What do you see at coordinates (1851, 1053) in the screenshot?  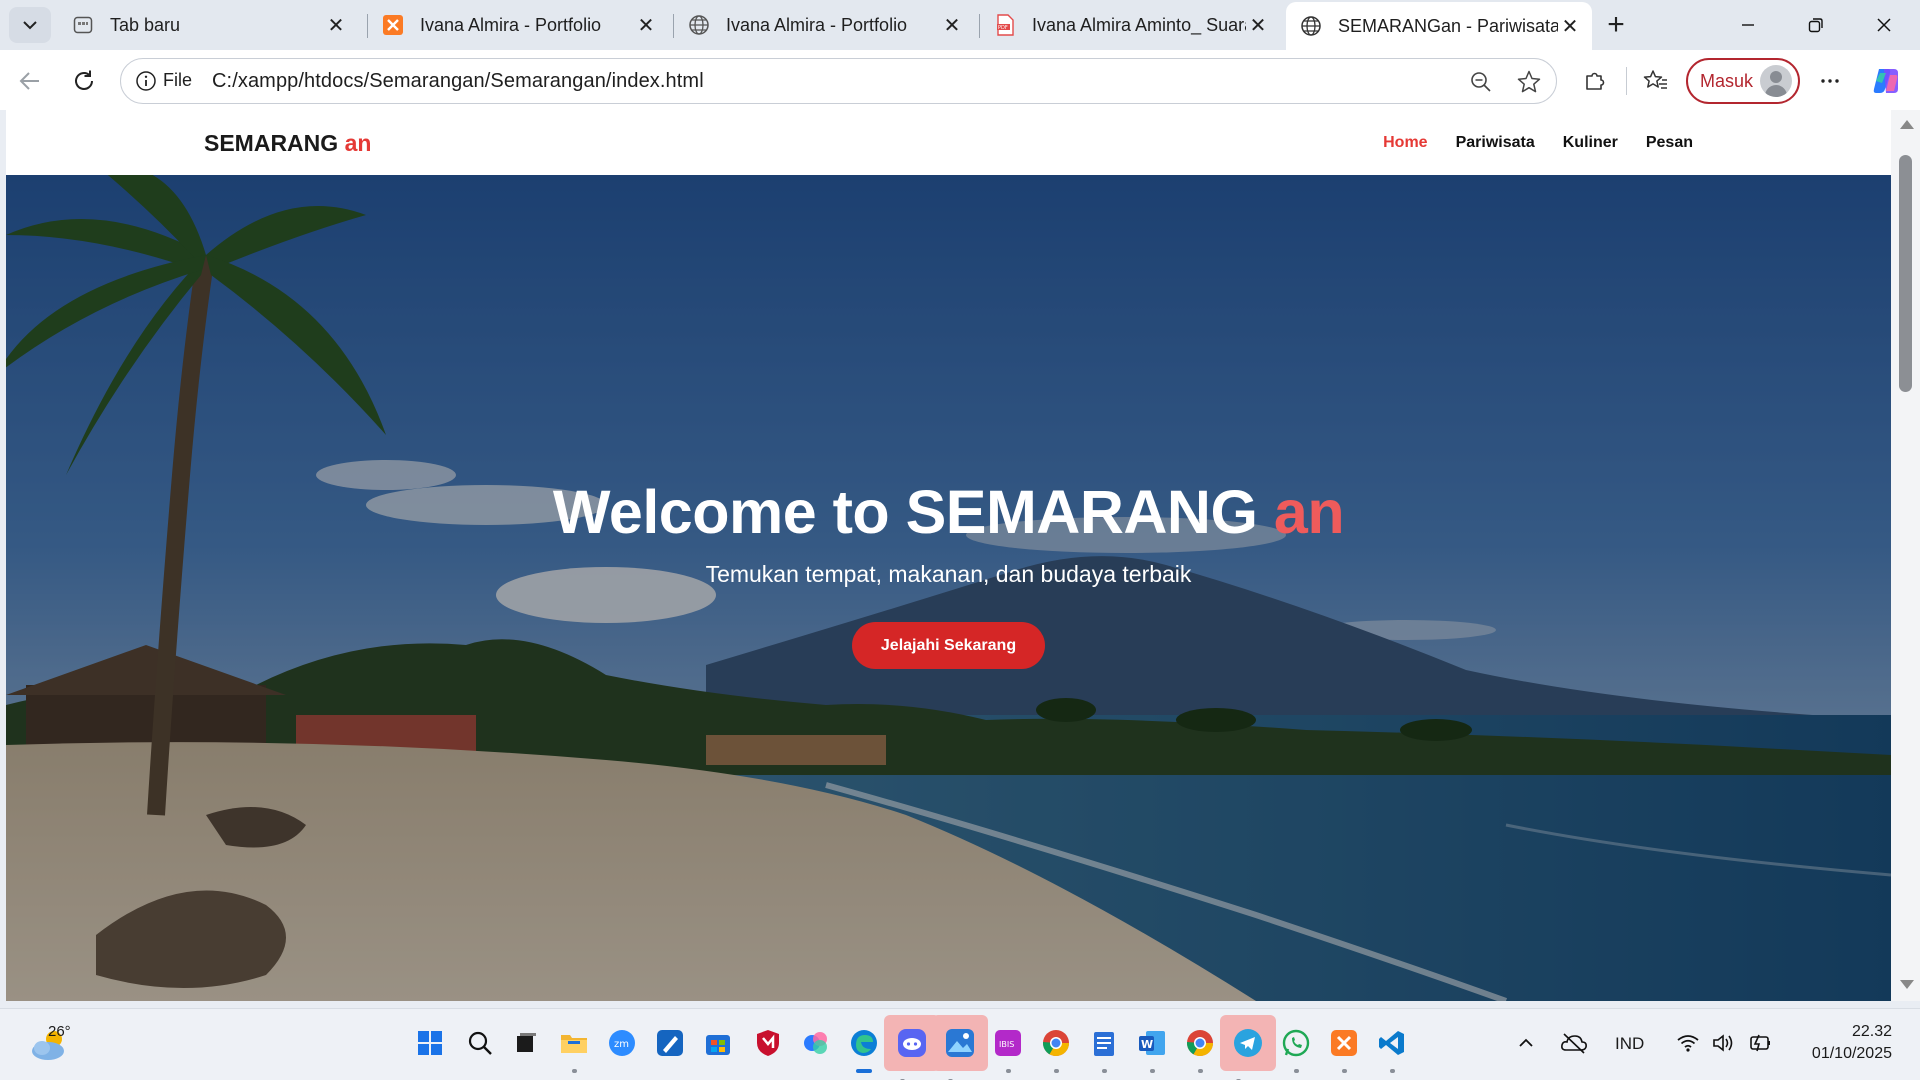 I see `clock-date: 01/10/2025` at bounding box center [1851, 1053].